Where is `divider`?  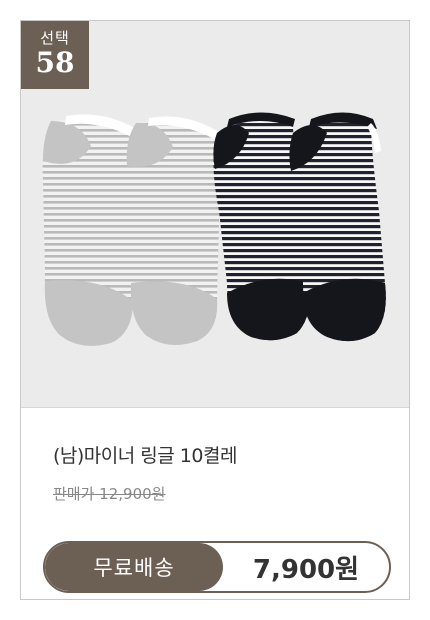
divider is located at coordinates (215, 407).